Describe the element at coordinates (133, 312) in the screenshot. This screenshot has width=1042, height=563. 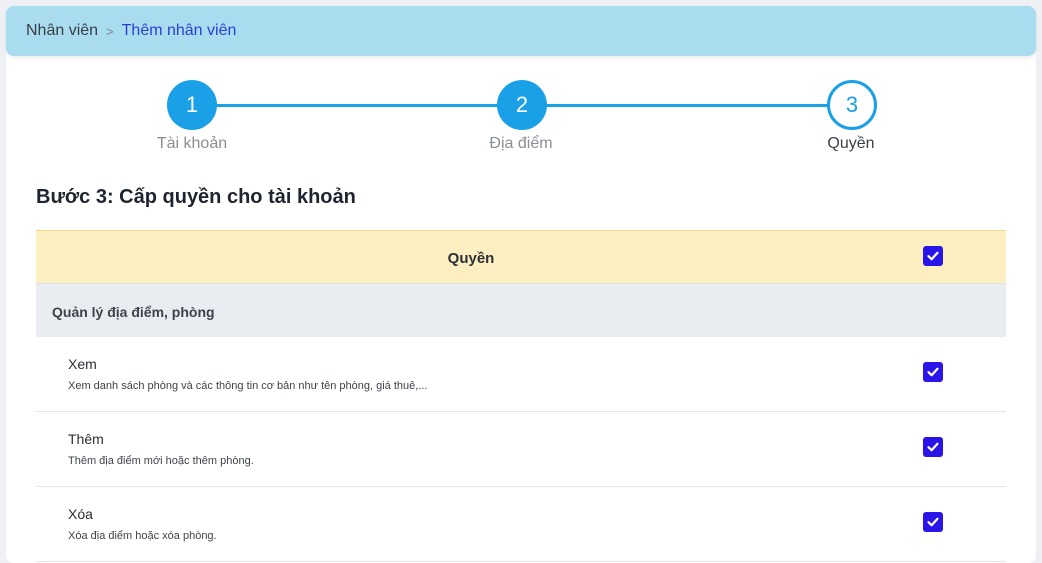
I see `group-label: Quản lý địa điểm, phòng` at that location.